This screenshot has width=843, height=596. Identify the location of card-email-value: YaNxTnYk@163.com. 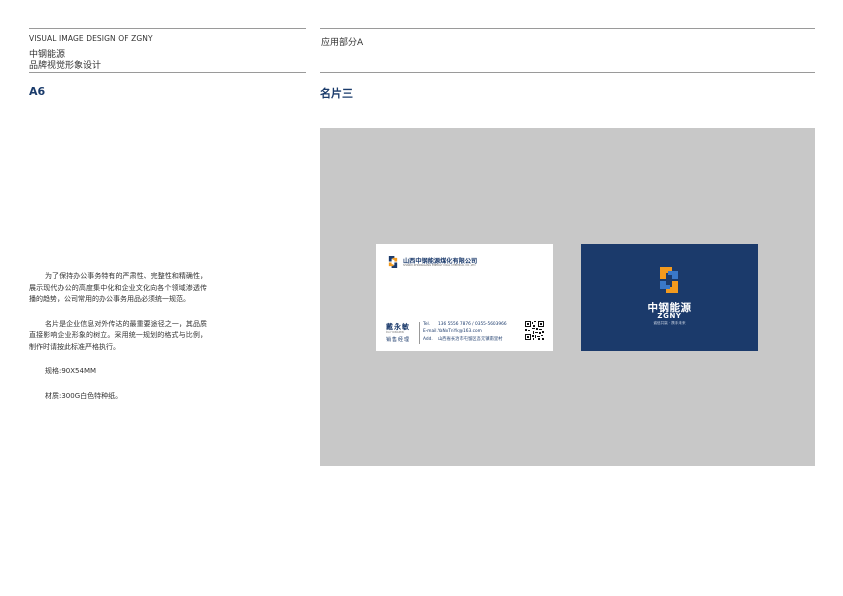
(459, 331).